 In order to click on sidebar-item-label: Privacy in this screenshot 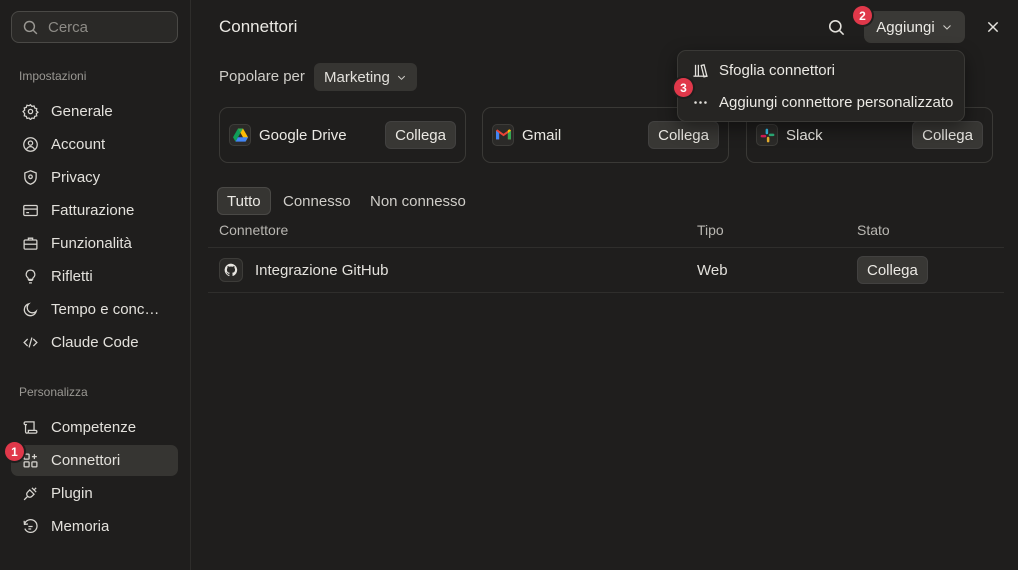, I will do `click(76, 177)`.